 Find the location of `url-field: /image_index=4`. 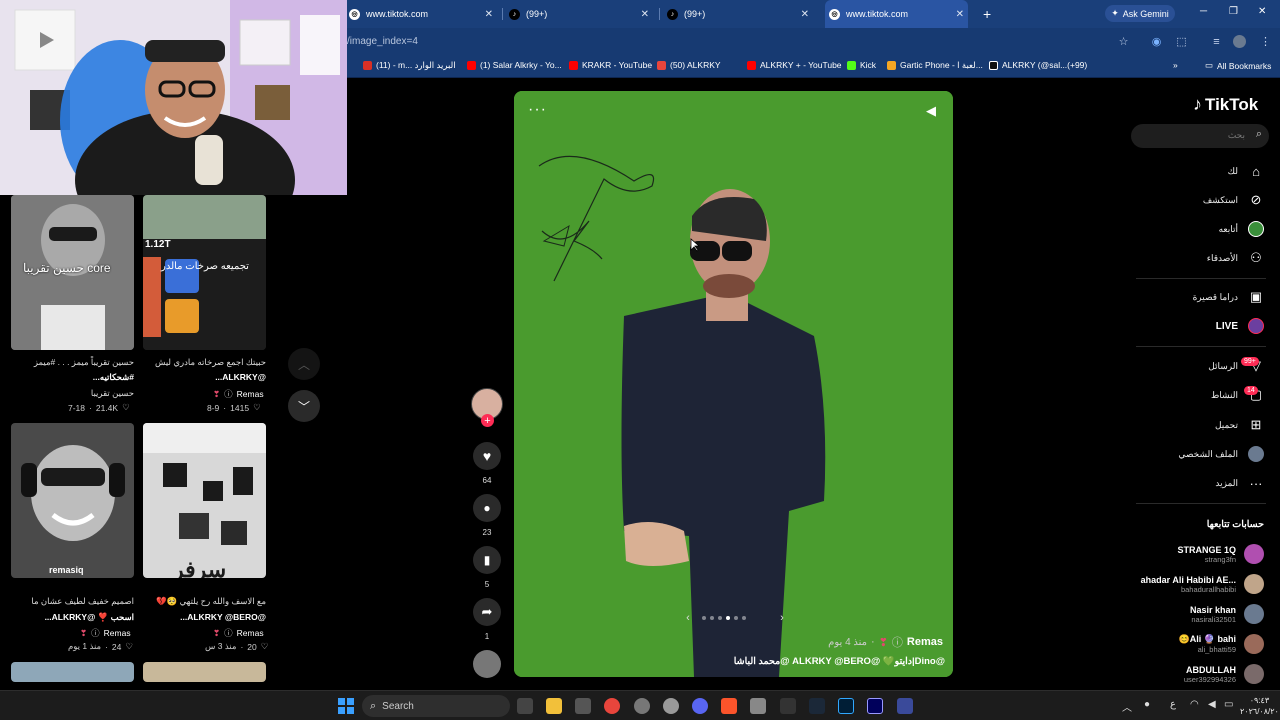

url-field: /image_index=4 is located at coordinates (382, 41).